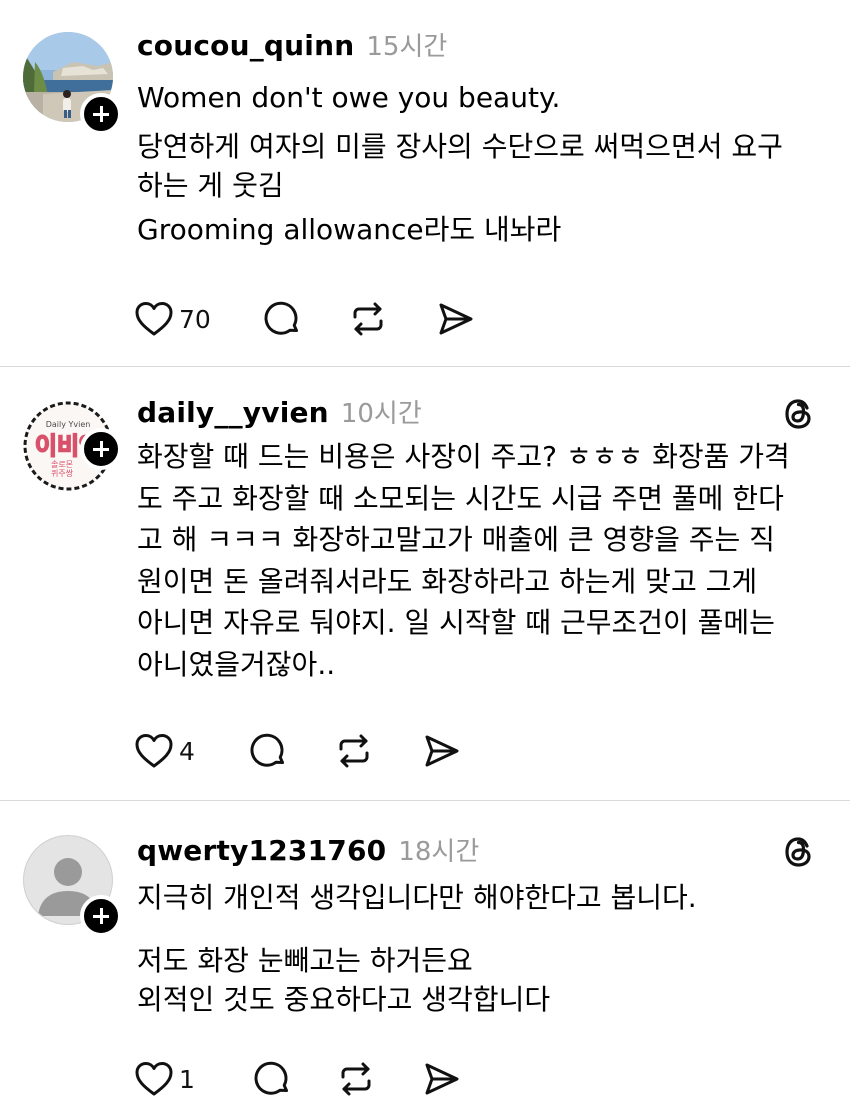 The width and height of the screenshot is (850, 1115). I want to click on timestamp: 18시간, so click(439, 852).